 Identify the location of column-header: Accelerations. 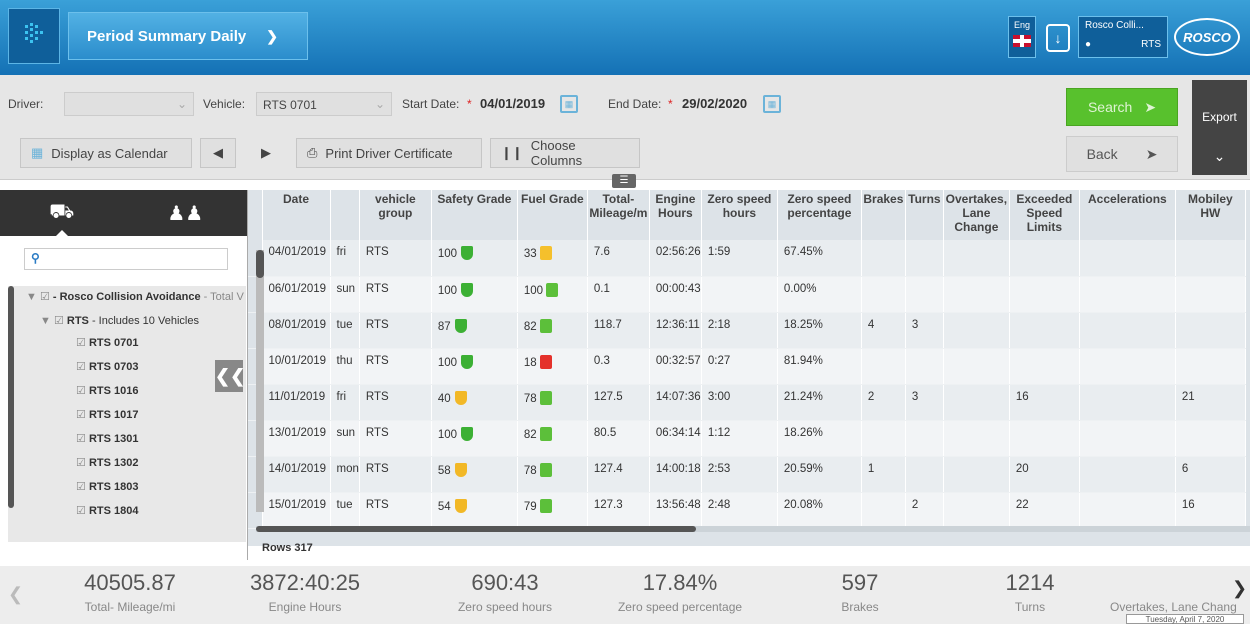
(1127, 215).